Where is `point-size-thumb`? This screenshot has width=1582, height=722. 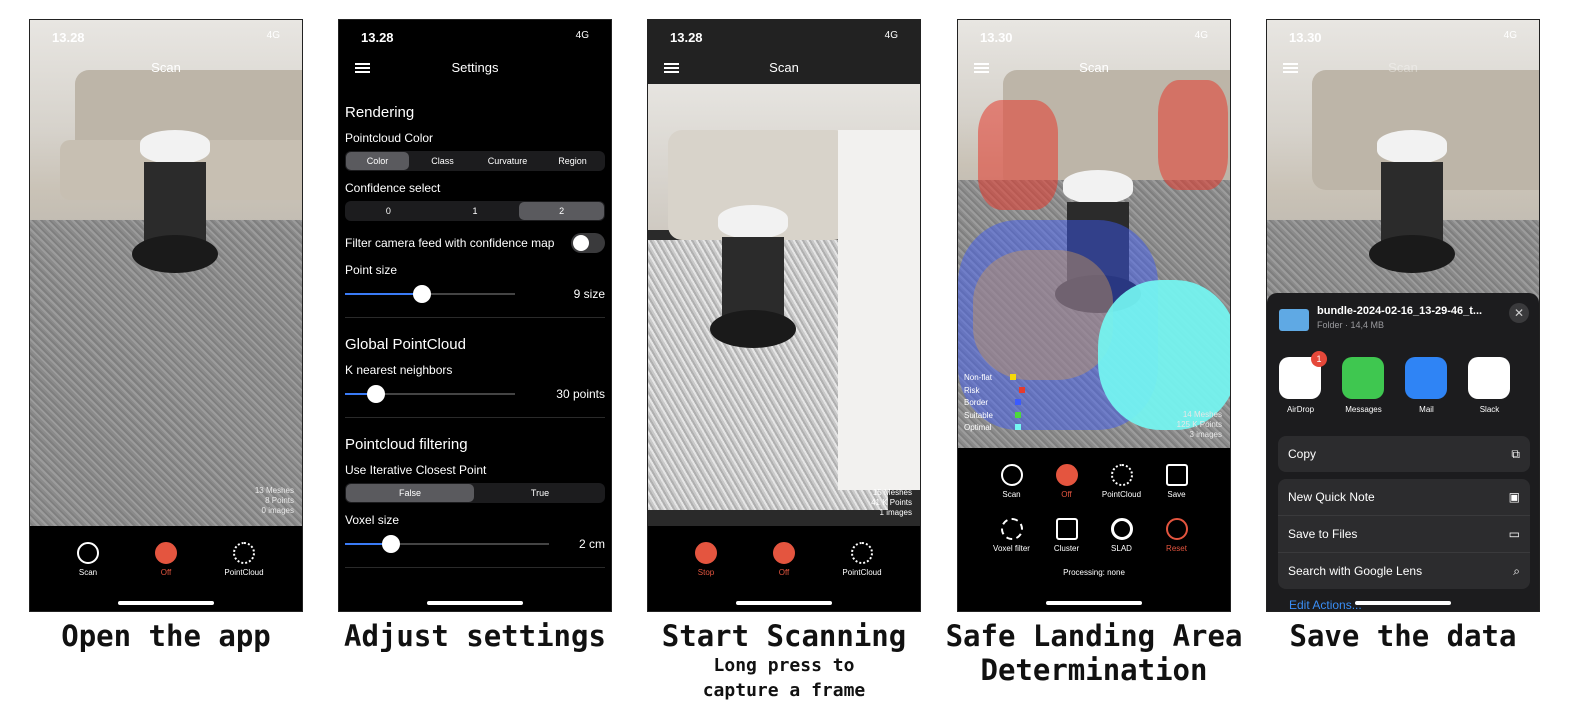
point-size-thumb is located at coordinates (422, 294).